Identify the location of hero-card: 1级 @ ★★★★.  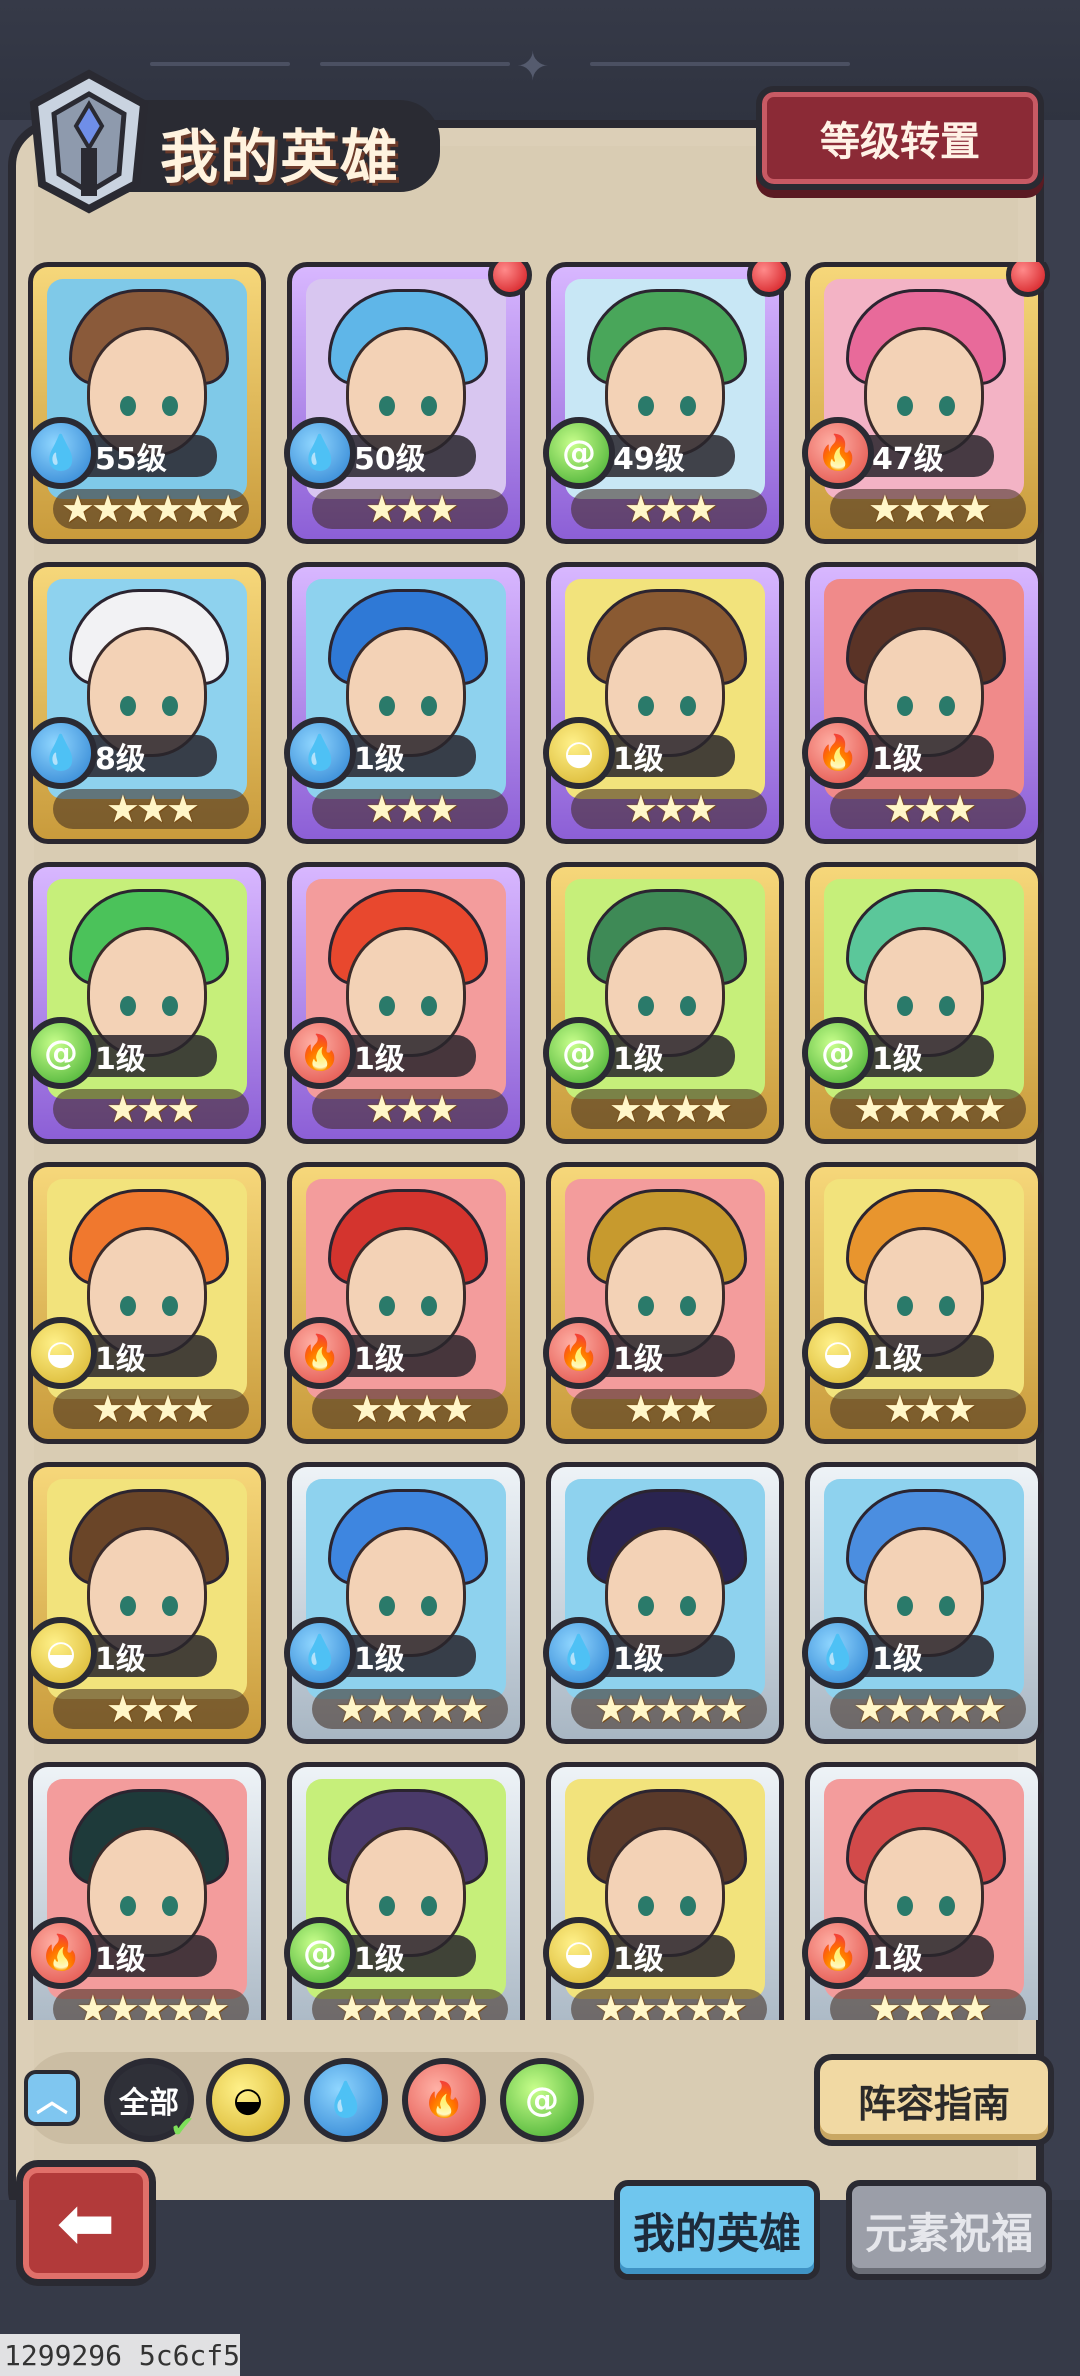
(663, 1003).